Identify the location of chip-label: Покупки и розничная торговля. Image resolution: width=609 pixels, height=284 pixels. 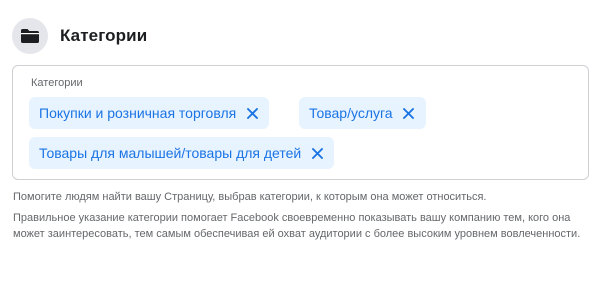
(138, 113).